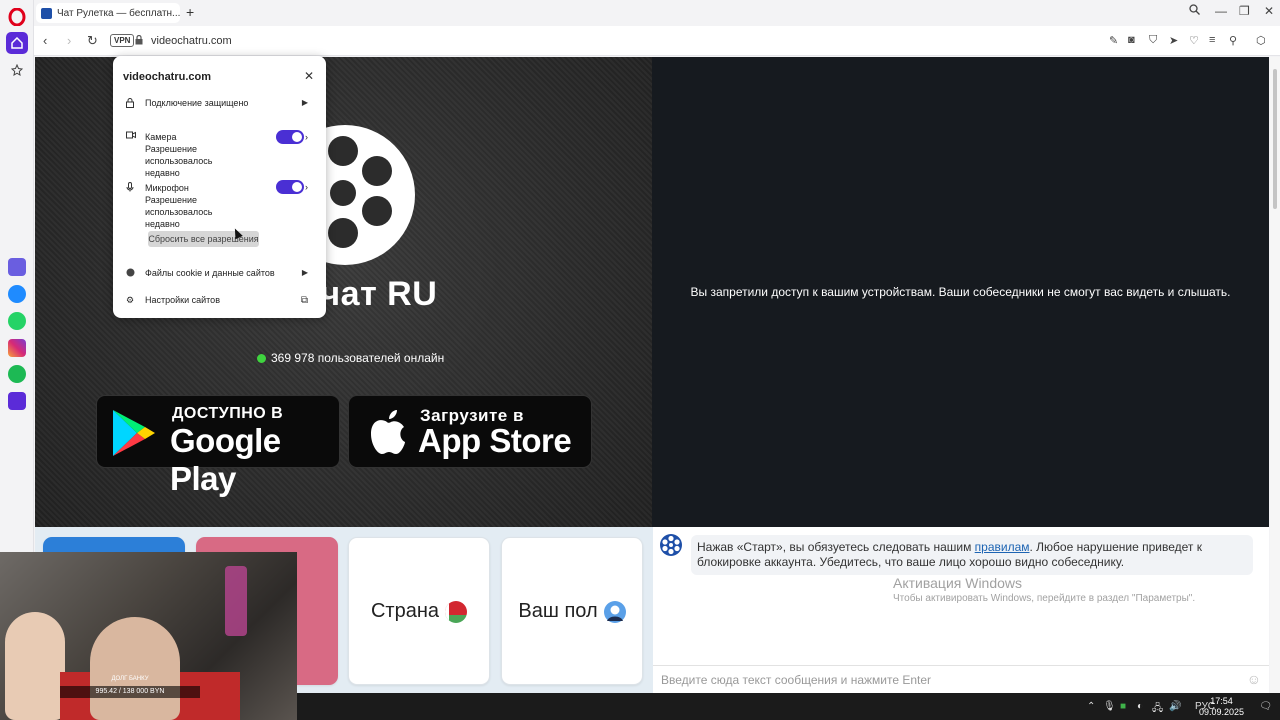 This screenshot has height=720, width=1280. Describe the element at coordinates (304, 300) in the screenshot. I see `open-external-icon: ⧉` at that location.